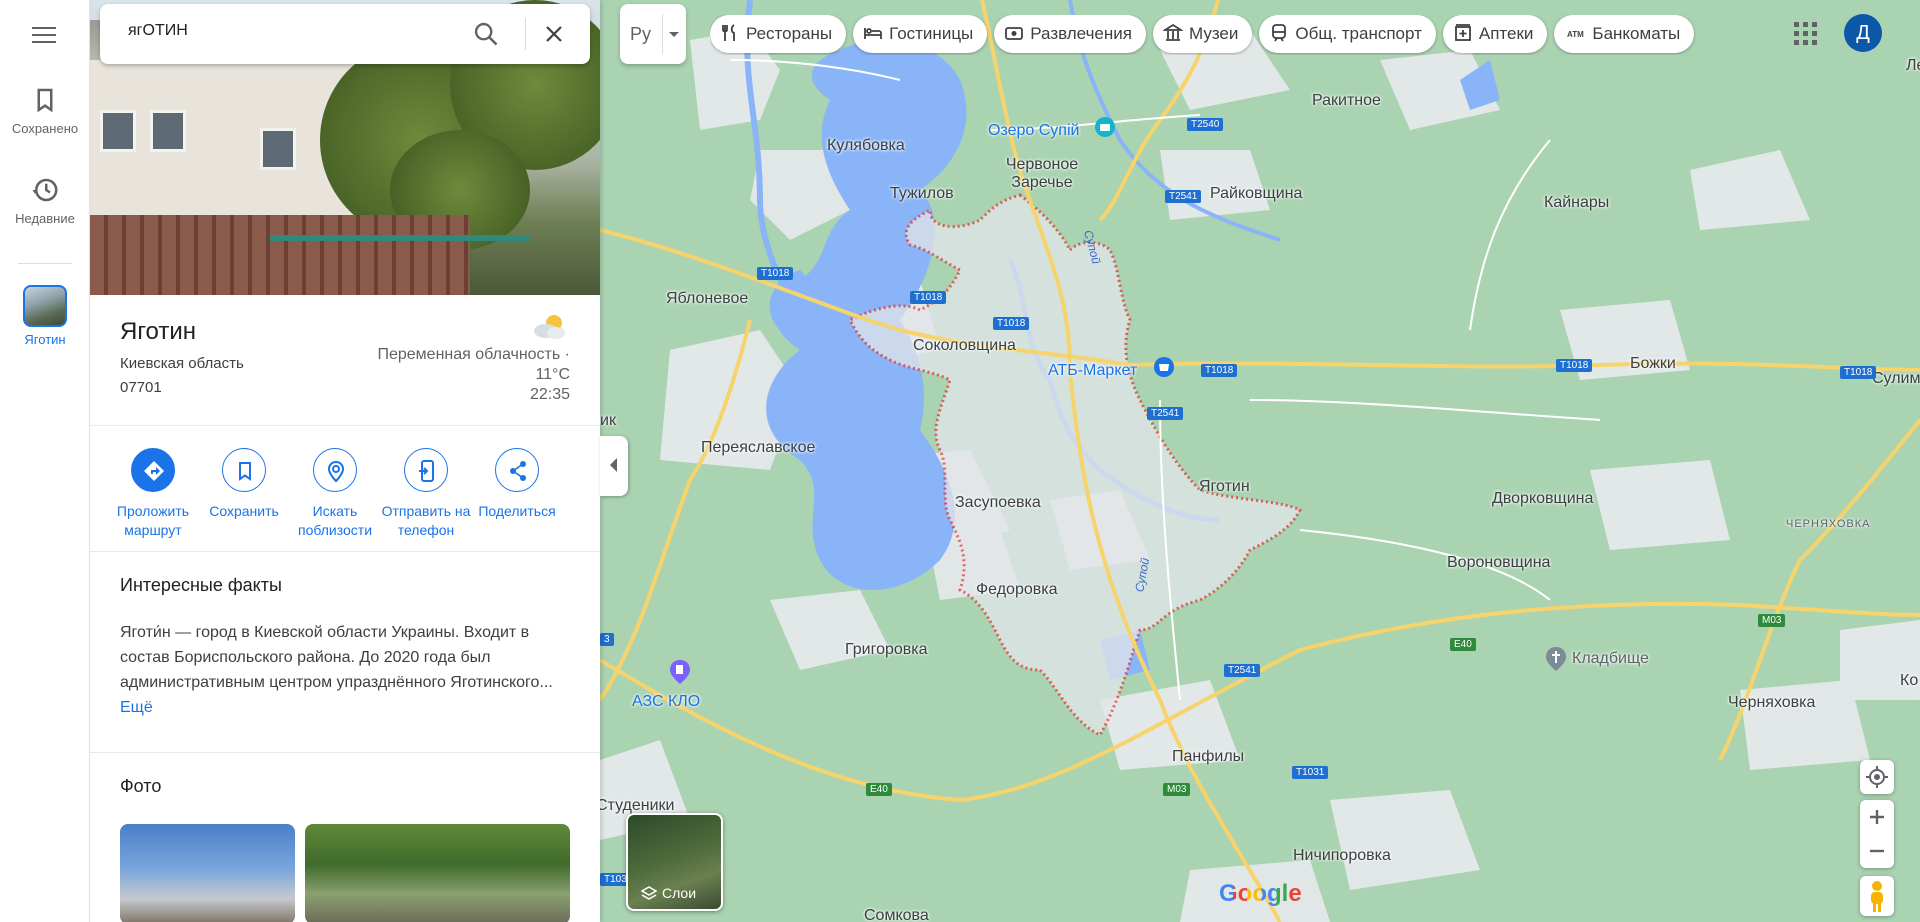  What do you see at coordinates (1260, 894) in the screenshot?
I see `google-logo: Google` at bounding box center [1260, 894].